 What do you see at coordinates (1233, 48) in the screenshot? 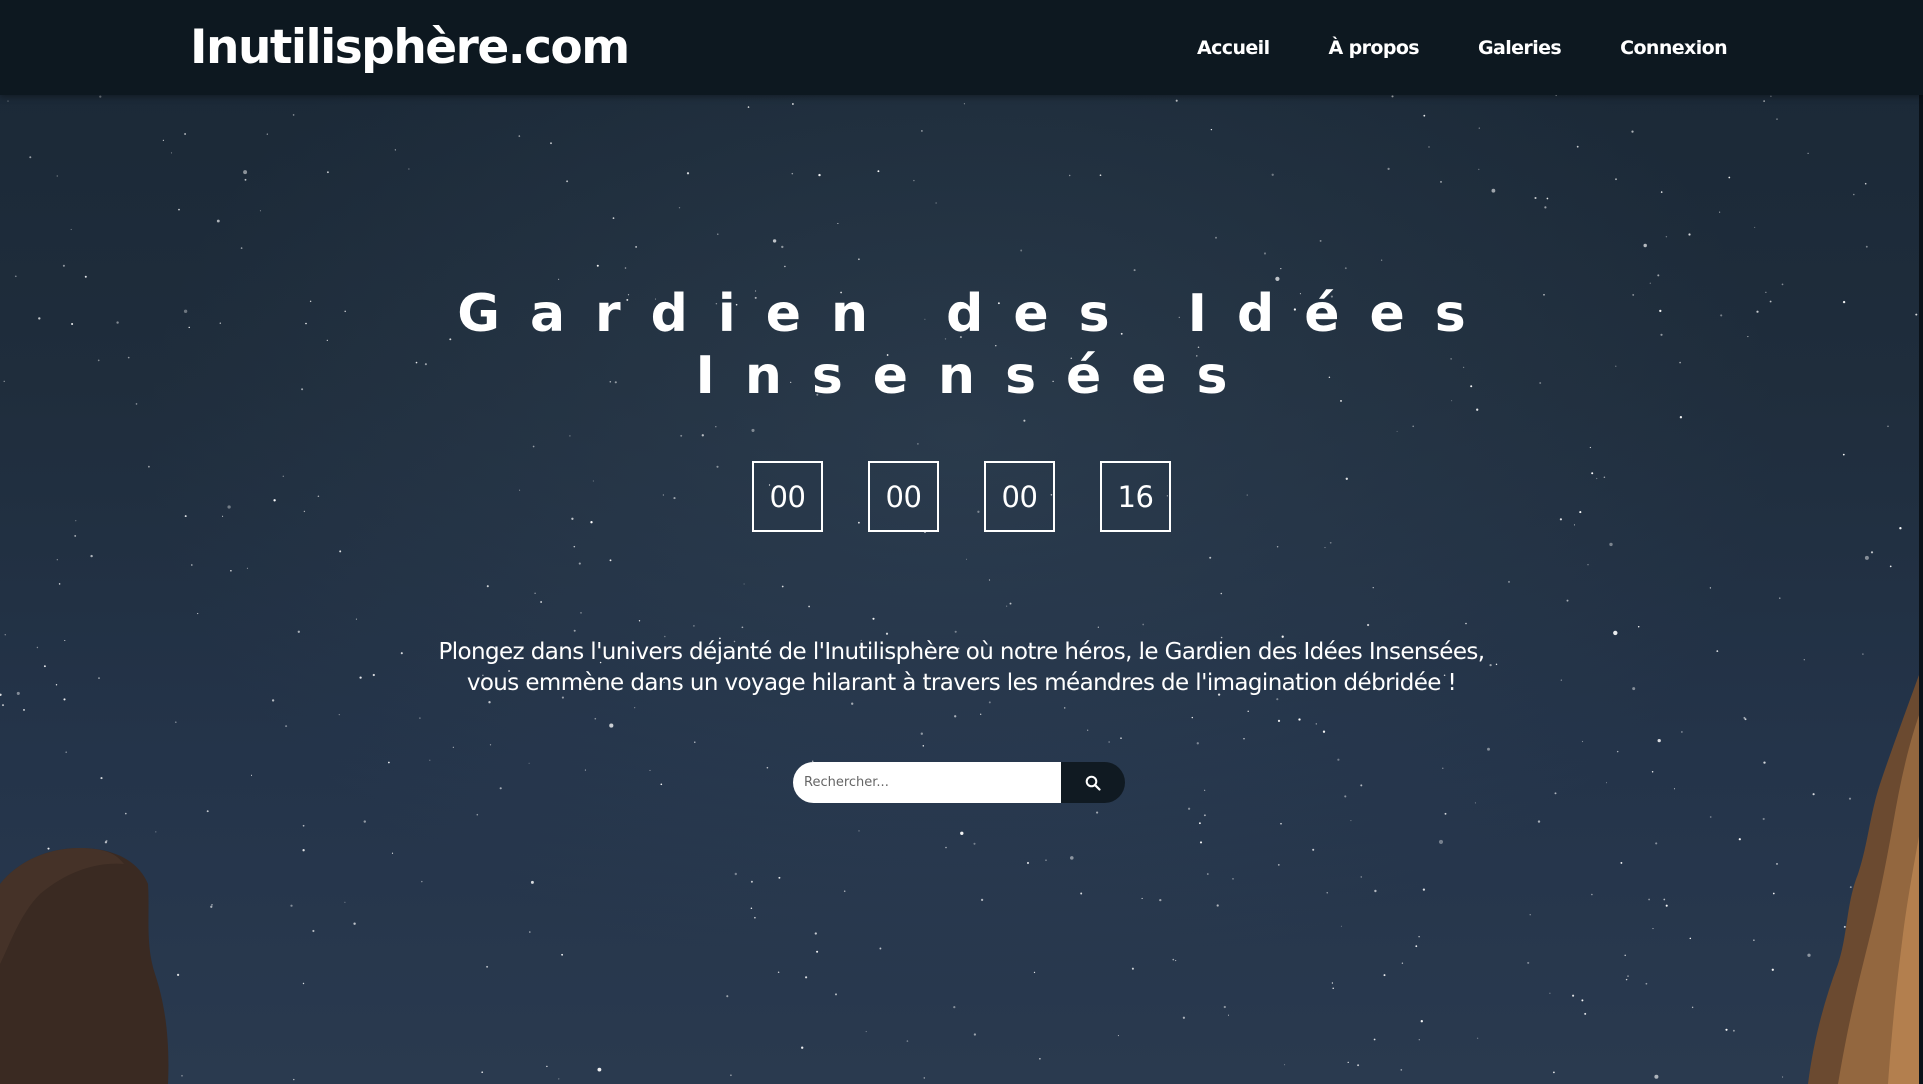
I see `nav-item-accueil: Accueil` at bounding box center [1233, 48].